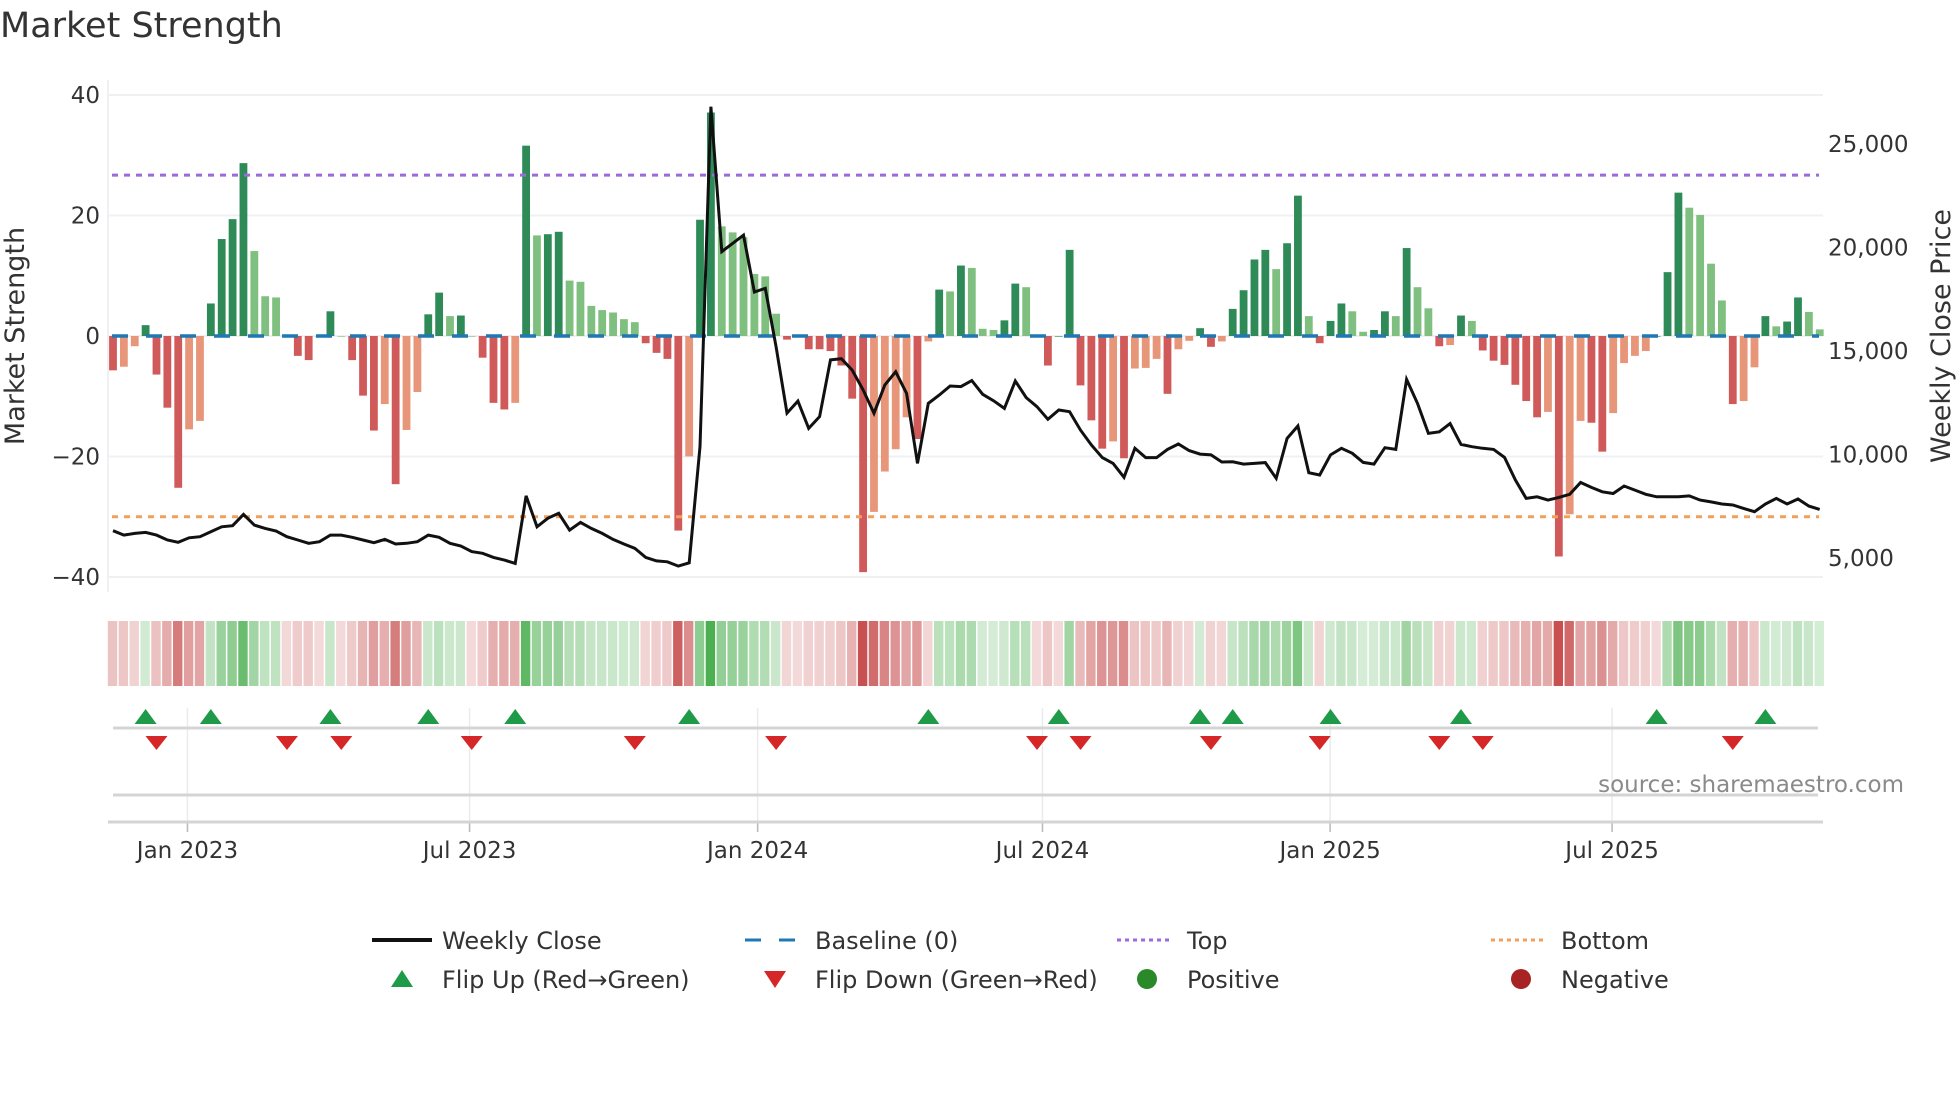  I want to click on y2-tick-label: 10,000, so click(1868, 456).